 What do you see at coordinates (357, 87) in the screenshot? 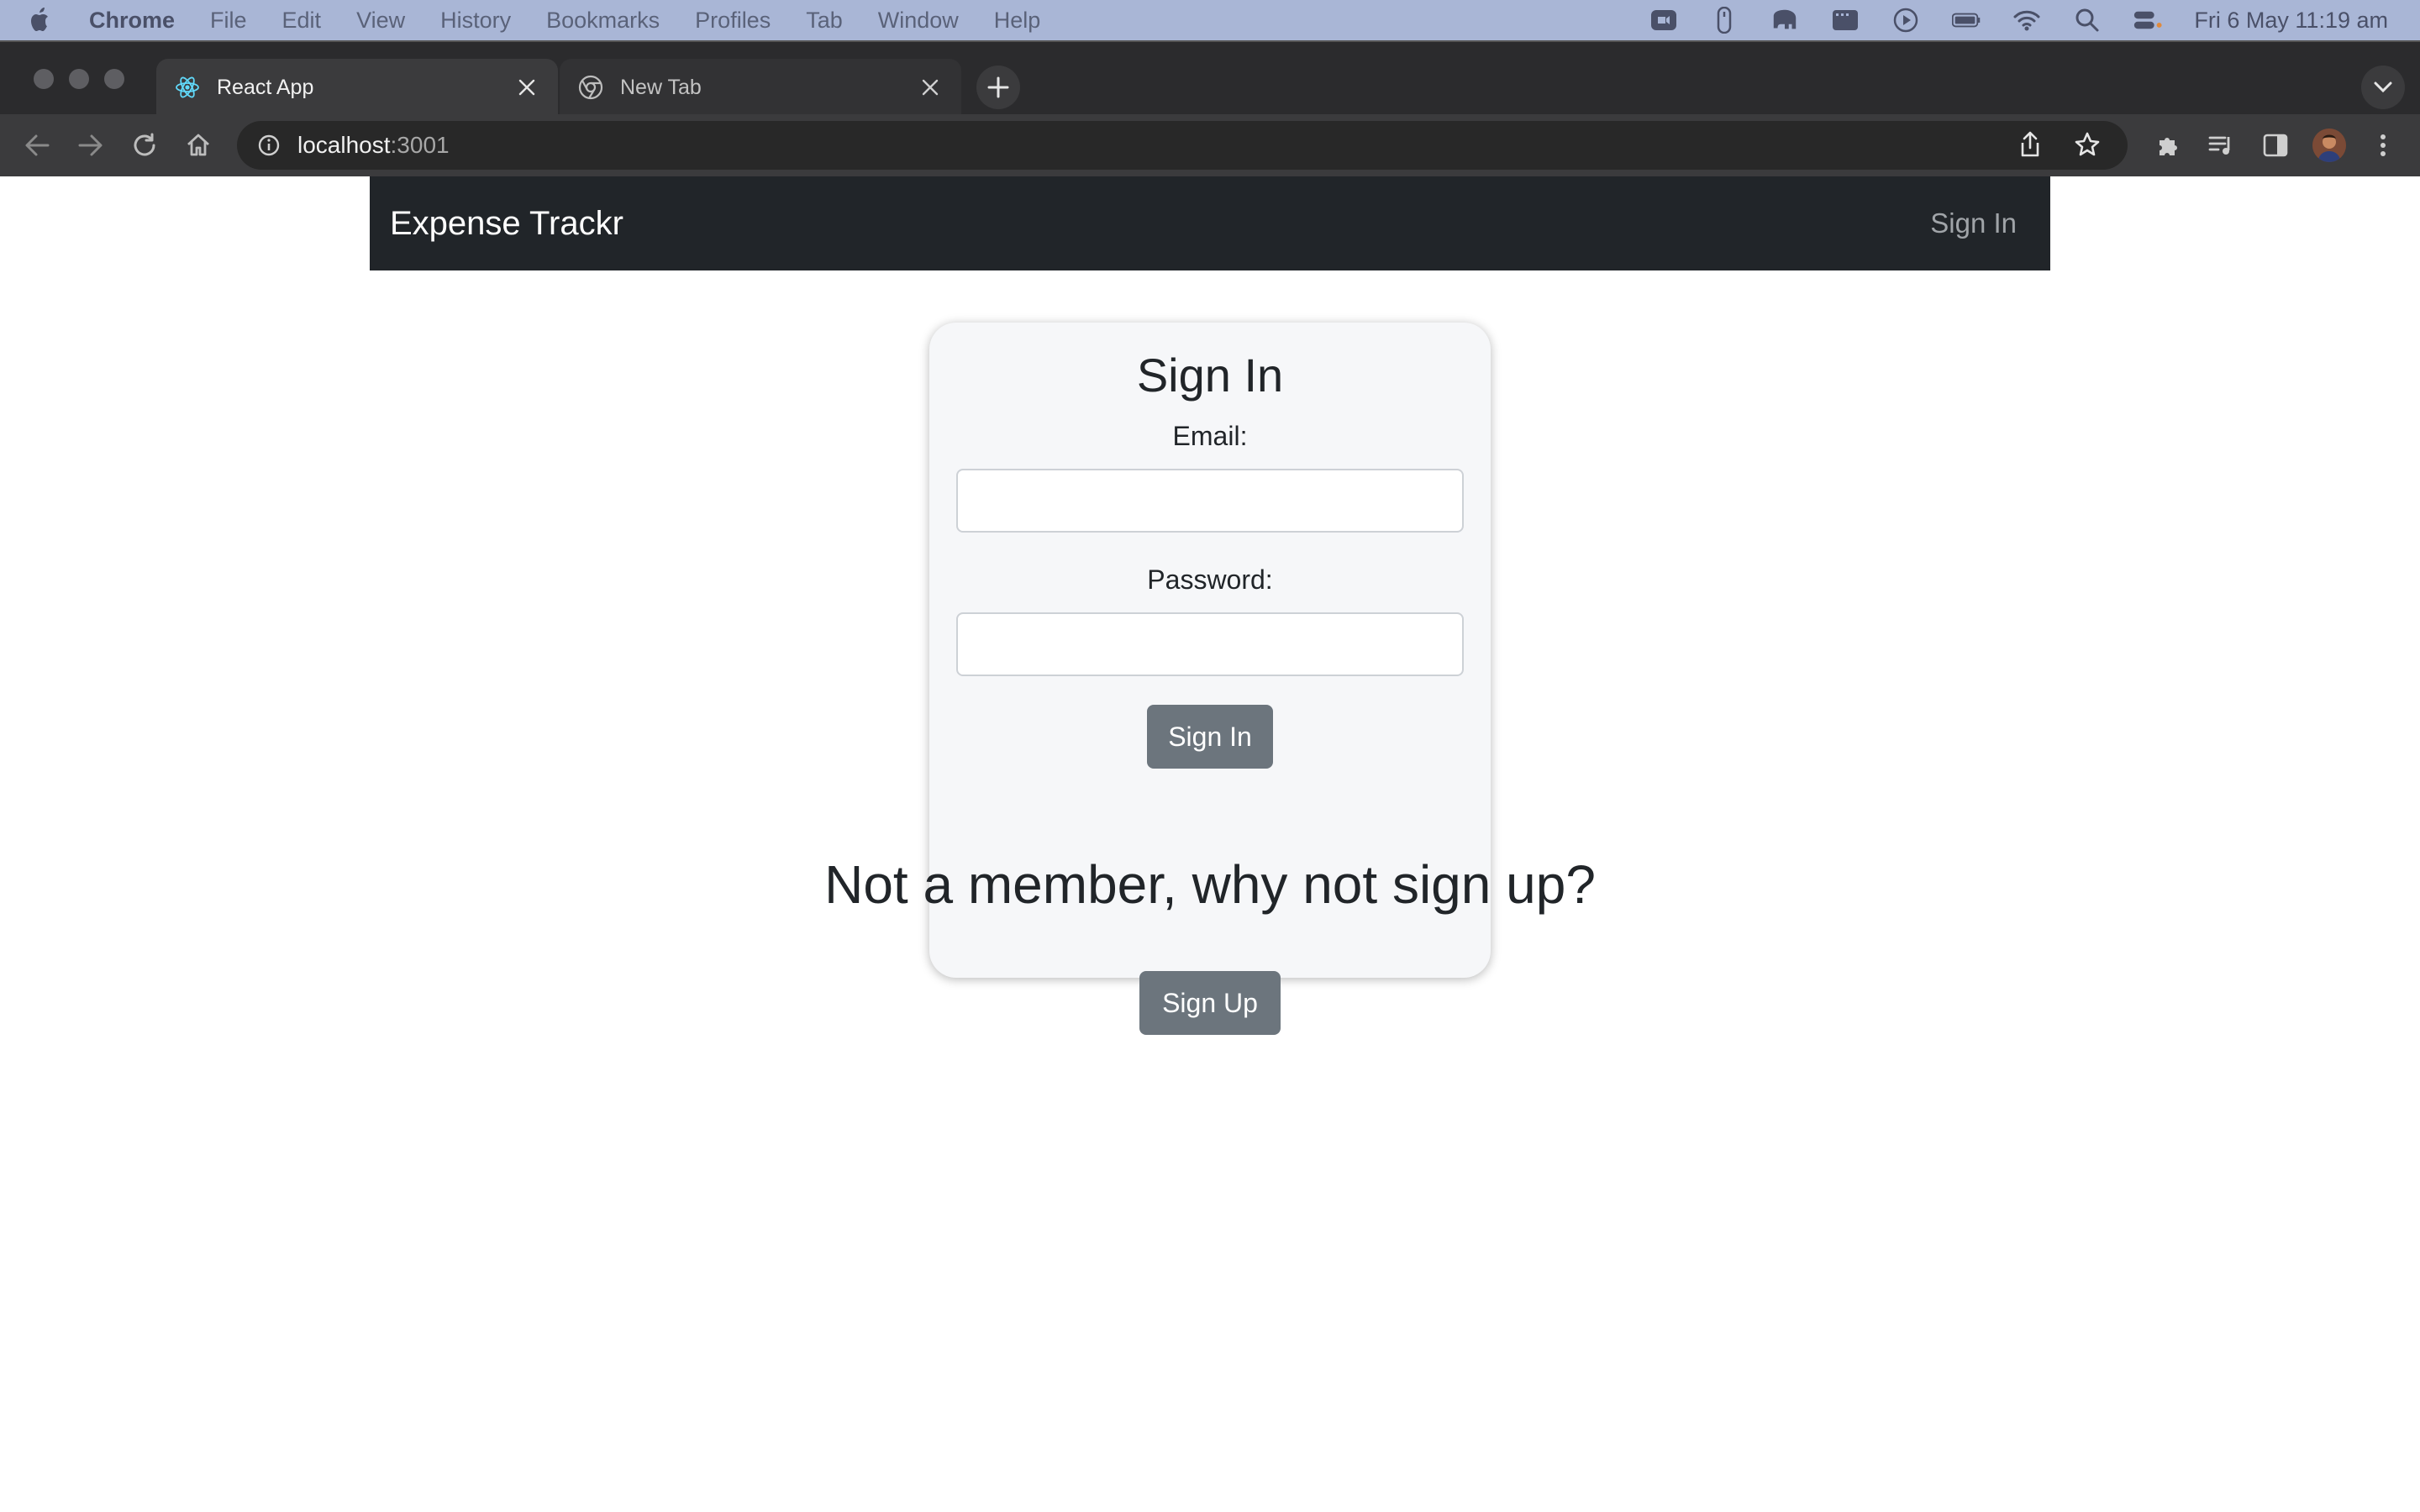
I see `tab-react-app: React App` at bounding box center [357, 87].